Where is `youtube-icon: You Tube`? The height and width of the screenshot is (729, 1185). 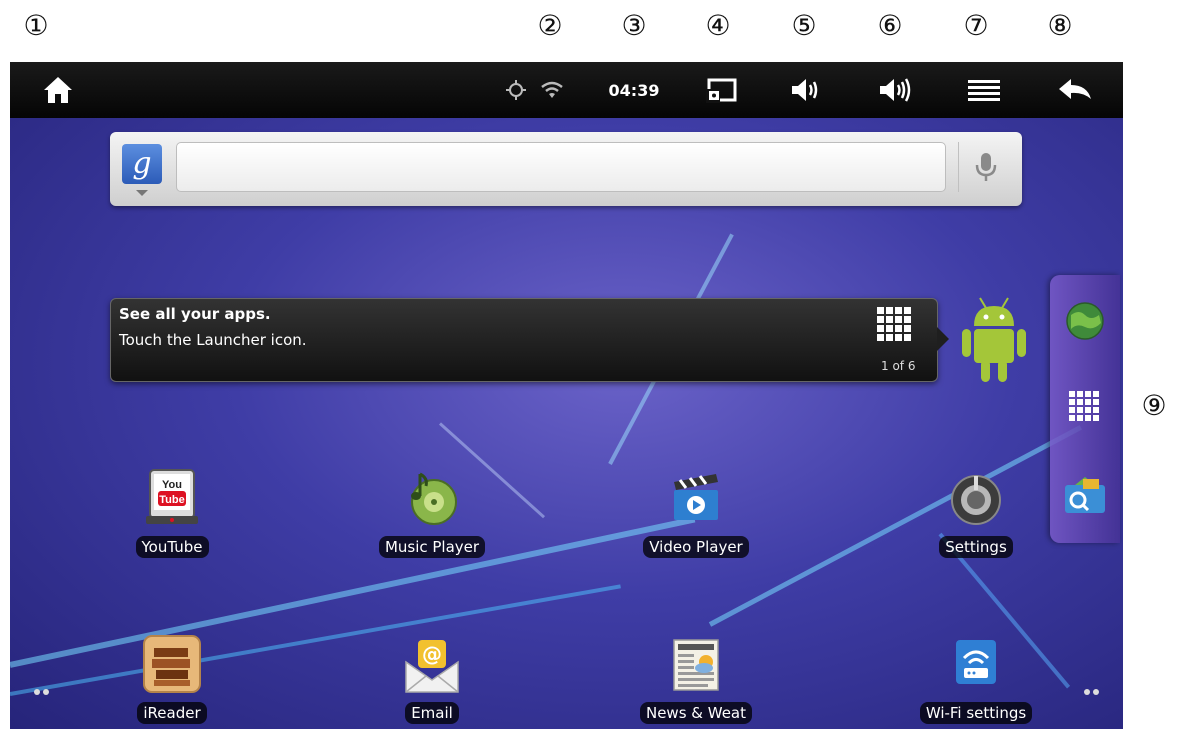
youtube-icon: You Tube is located at coordinates (172, 496).